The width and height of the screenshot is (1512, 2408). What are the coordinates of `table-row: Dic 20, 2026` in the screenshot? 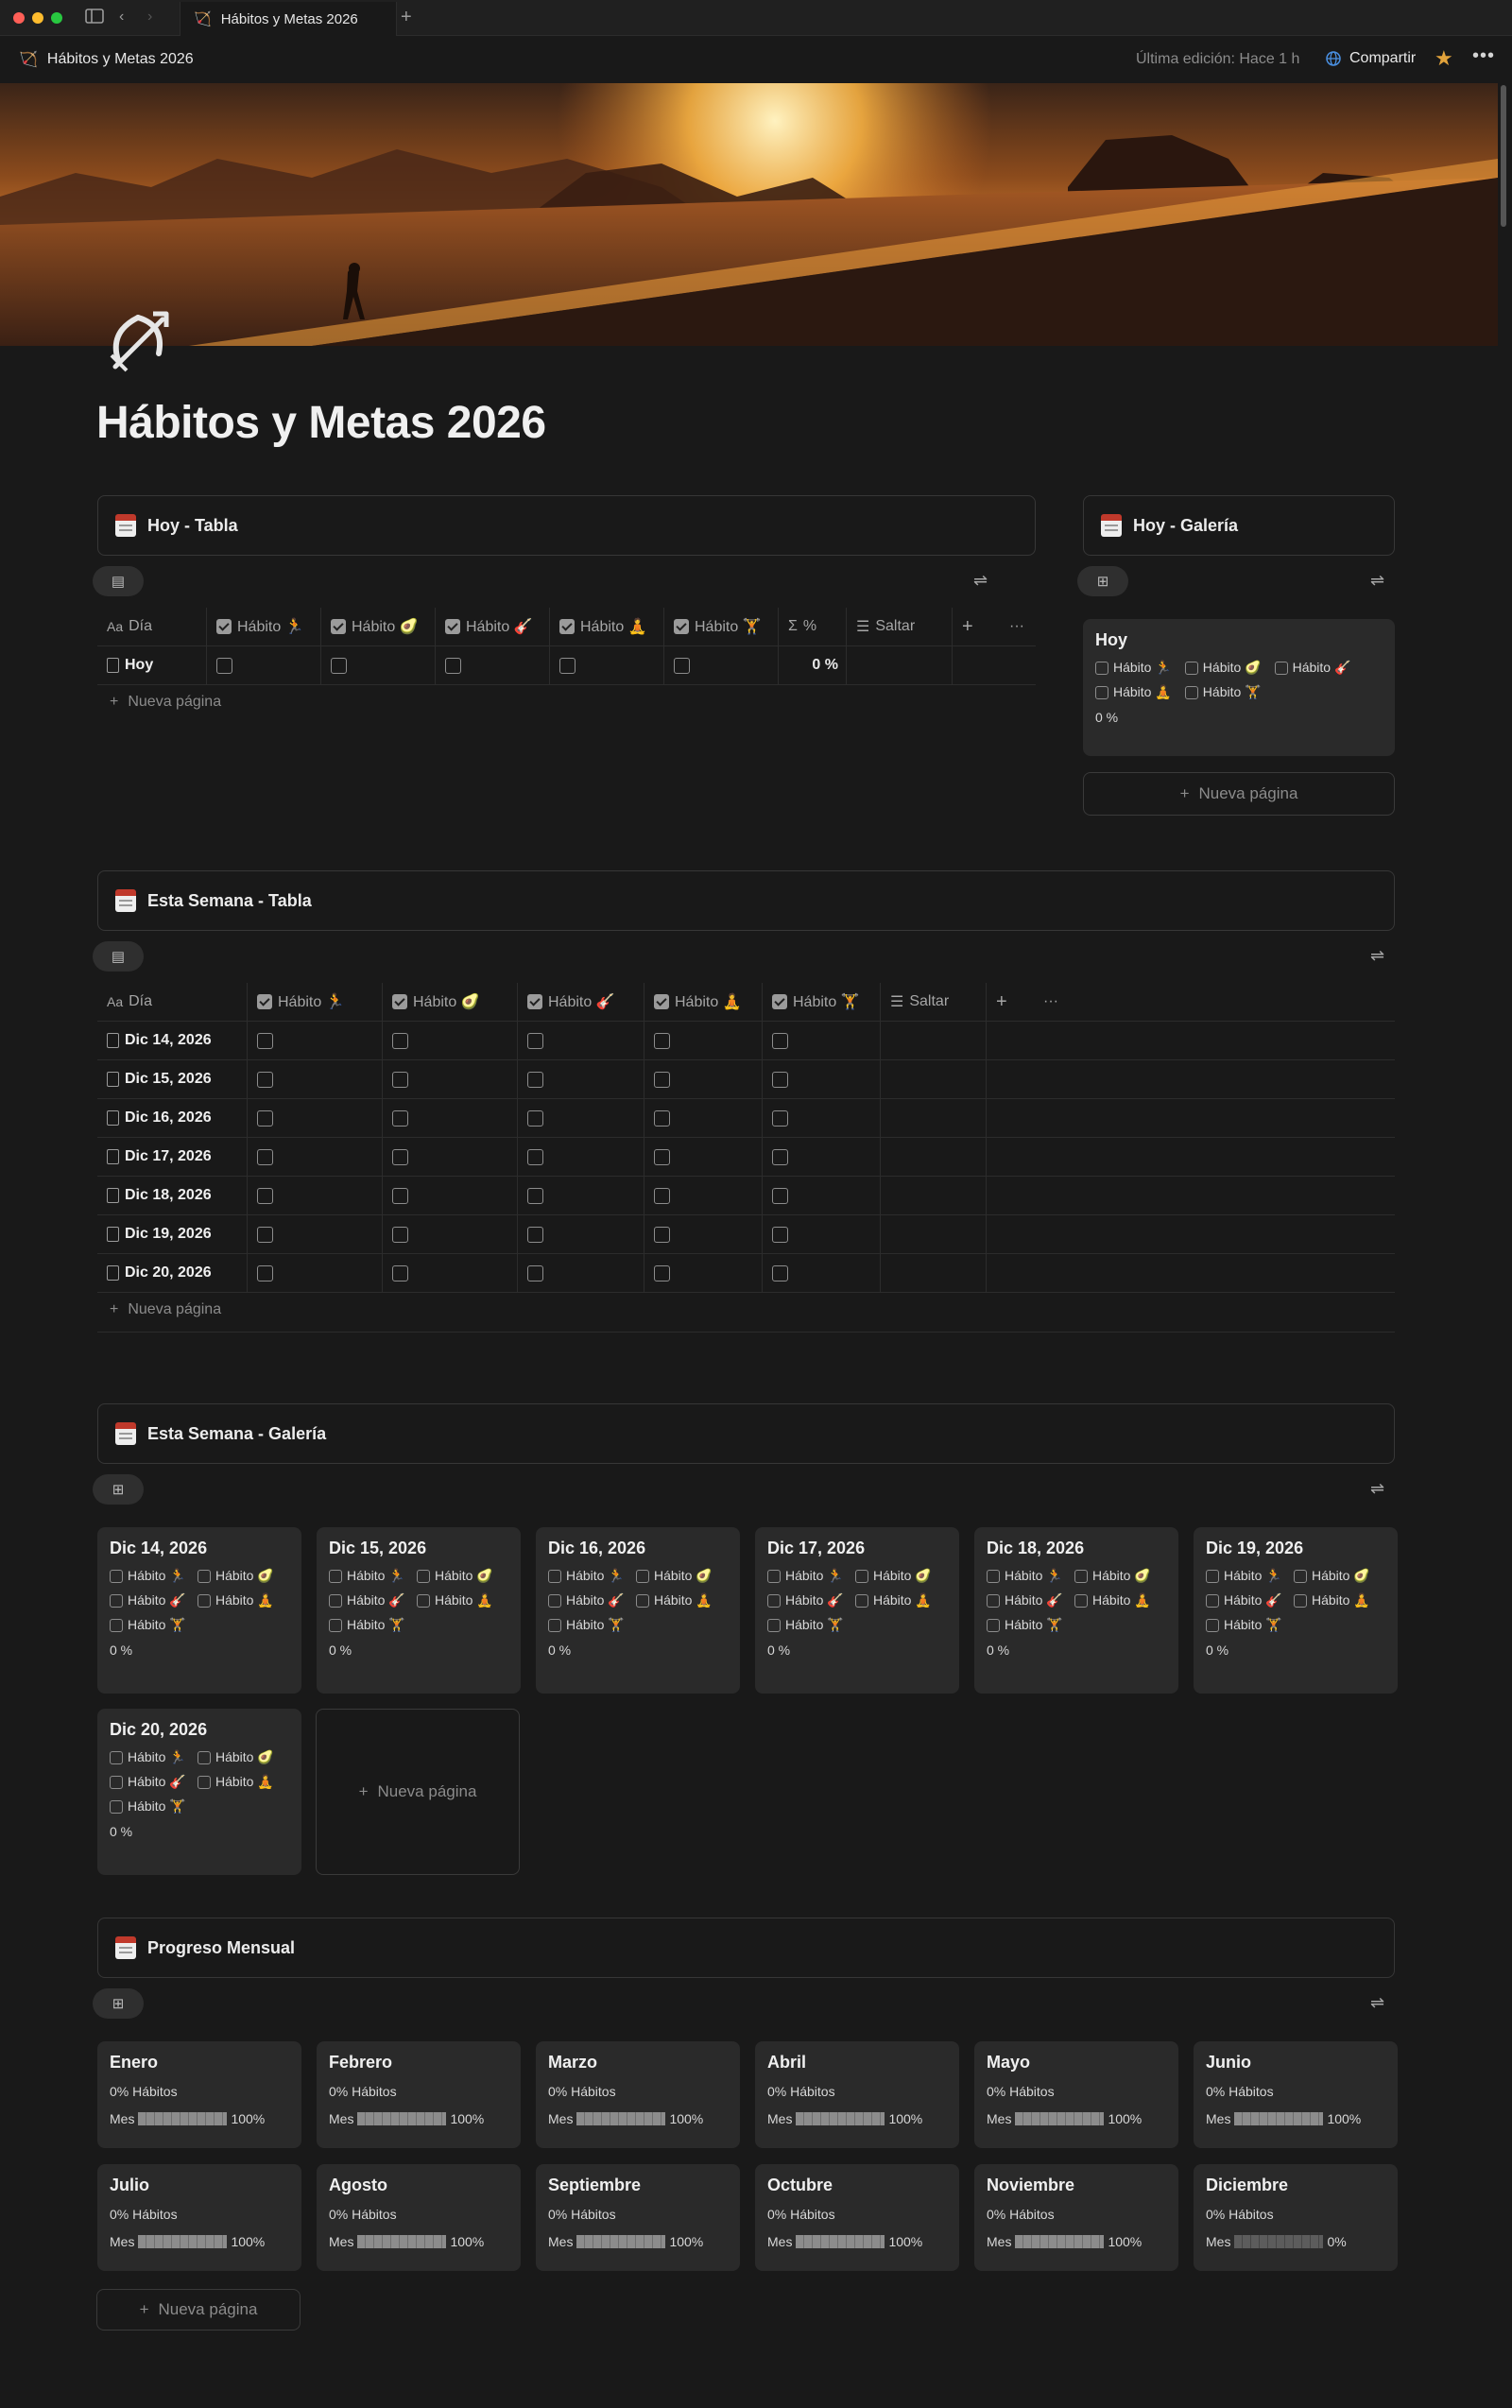 It's located at (746, 1273).